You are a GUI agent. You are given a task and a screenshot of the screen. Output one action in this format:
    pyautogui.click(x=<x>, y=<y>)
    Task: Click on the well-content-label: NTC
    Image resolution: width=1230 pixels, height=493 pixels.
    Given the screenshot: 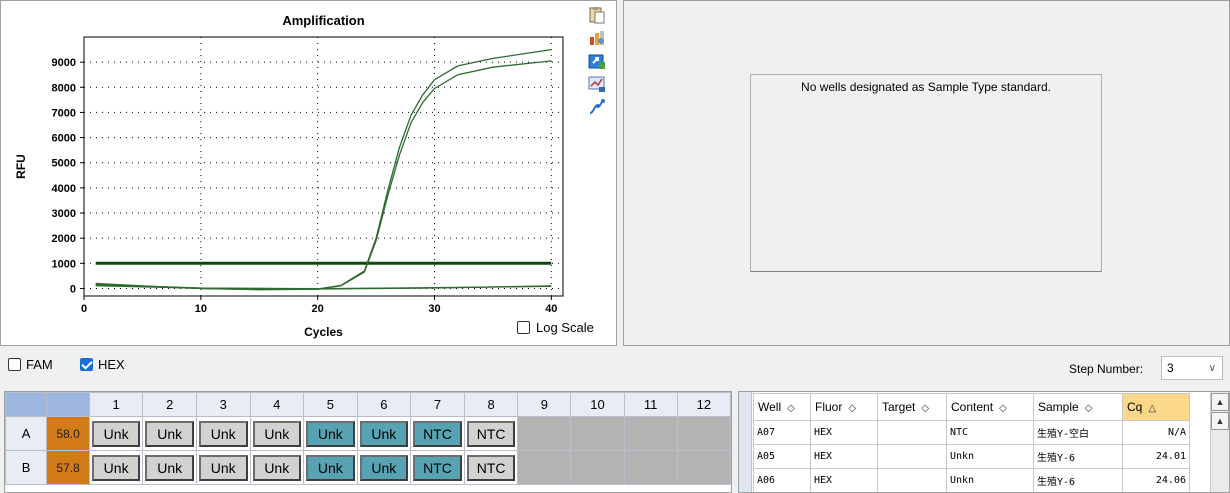 What is the action you would take?
    pyautogui.click(x=437, y=433)
    